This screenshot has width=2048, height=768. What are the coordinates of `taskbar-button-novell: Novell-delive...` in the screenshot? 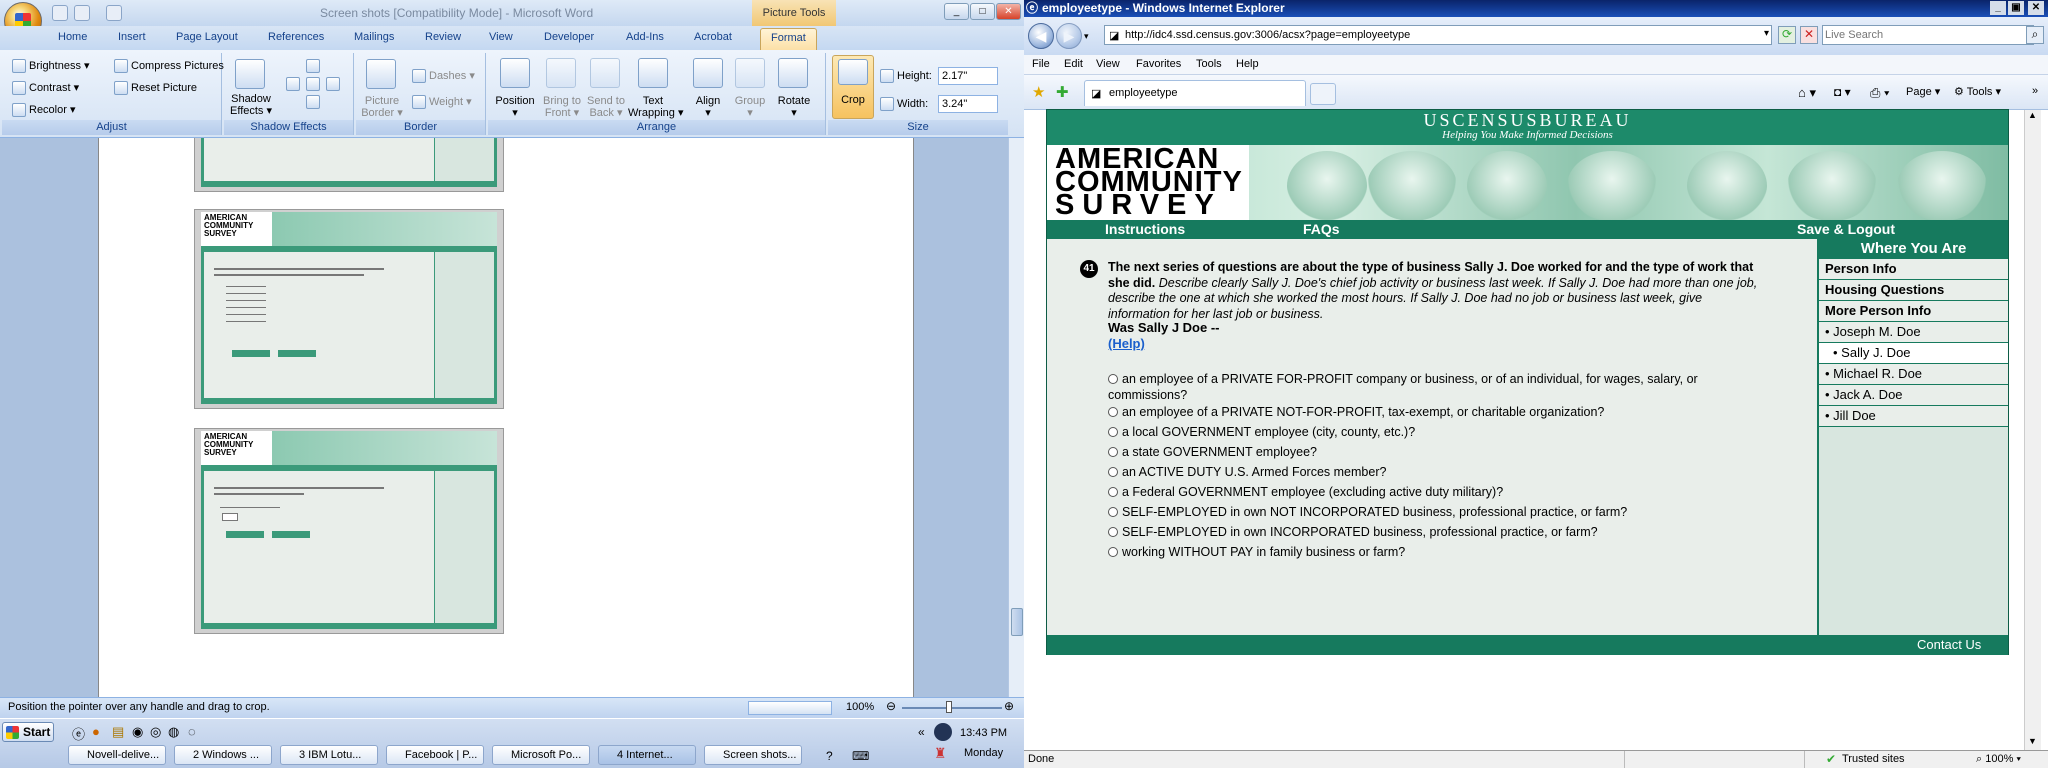 It's located at (117, 755).